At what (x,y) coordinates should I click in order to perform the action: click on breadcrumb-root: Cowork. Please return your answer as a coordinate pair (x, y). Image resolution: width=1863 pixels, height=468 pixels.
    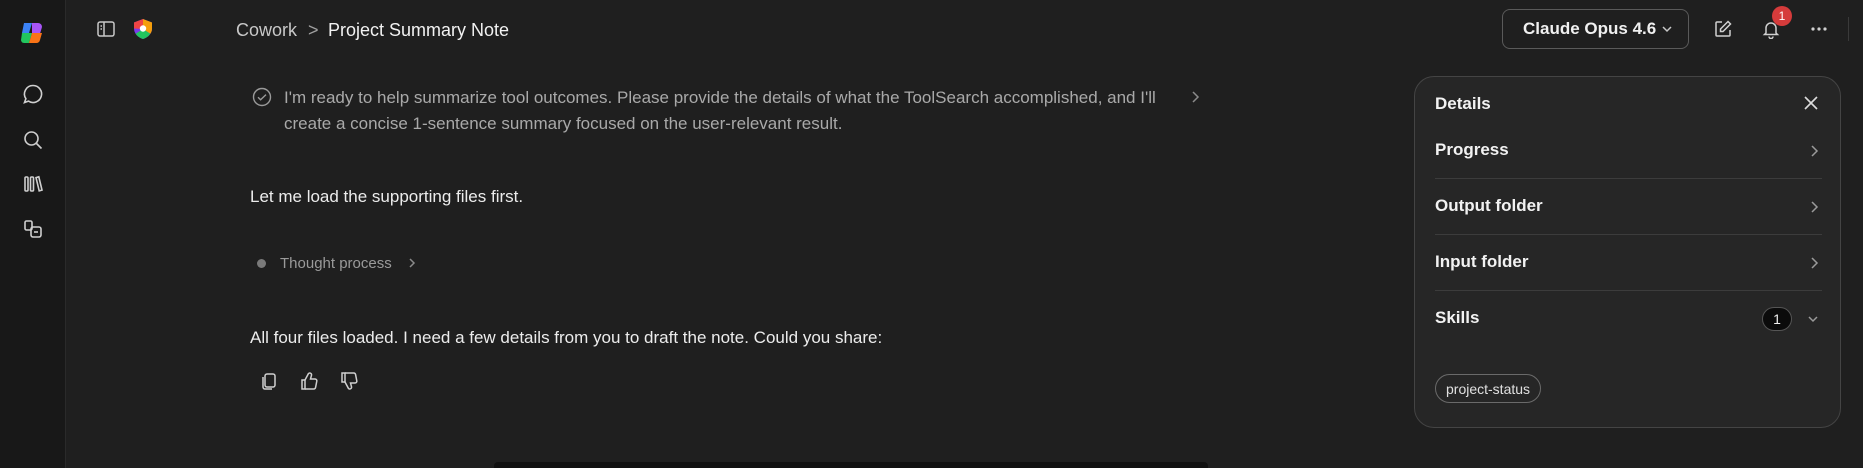
    Looking at the image, I should click on (266, 30).